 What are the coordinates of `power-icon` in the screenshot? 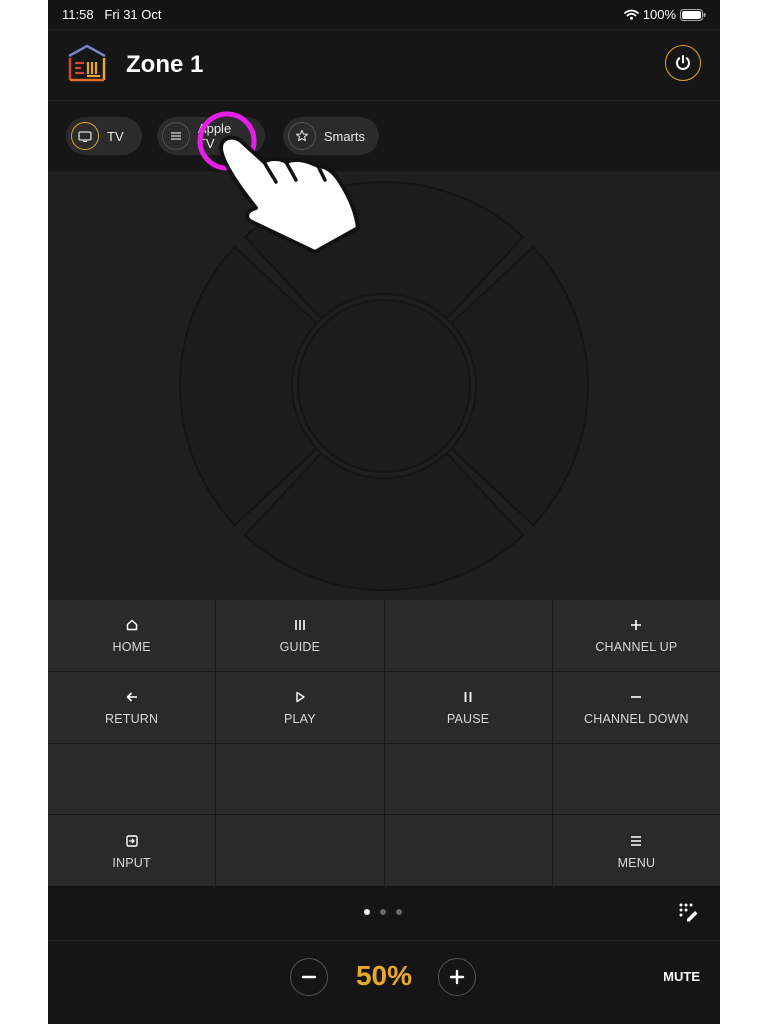 It's located at (683, 62).